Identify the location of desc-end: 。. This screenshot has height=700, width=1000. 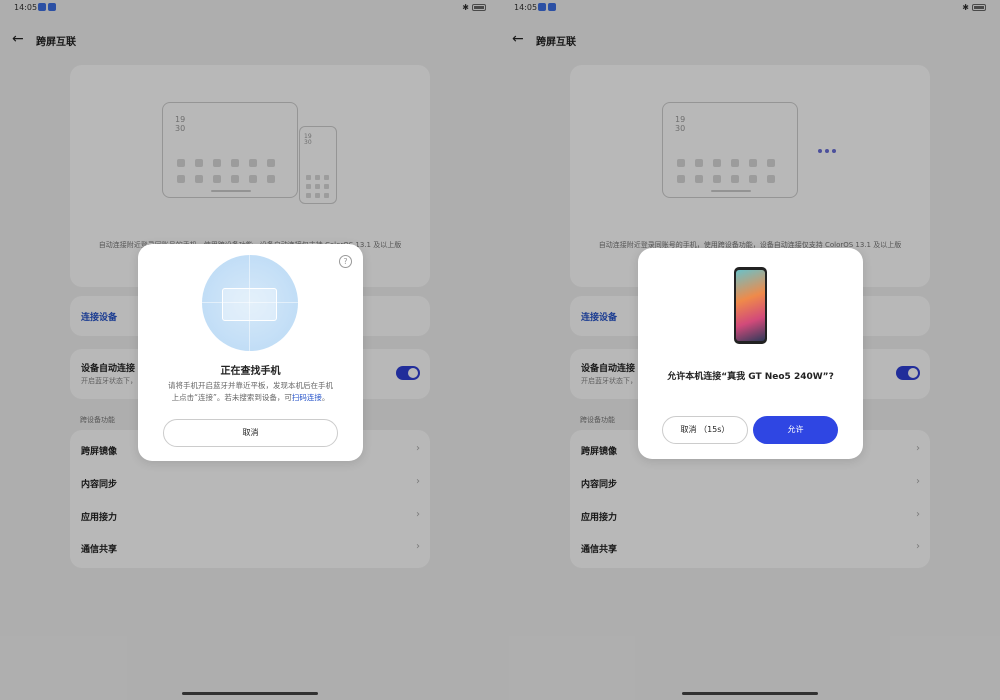
(325, 397).